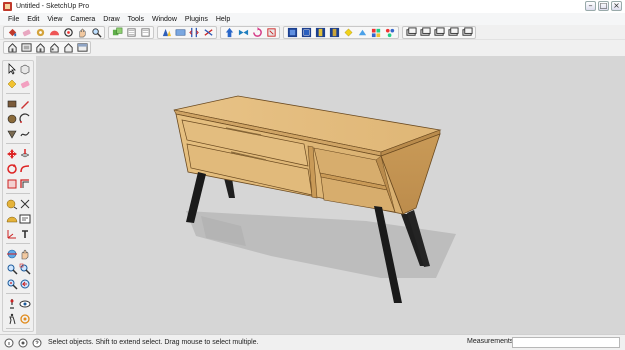  What do you see at coordinates (13, 19) in the screenshot?
I see `menu-file: File` at bounding box center [13, 19].